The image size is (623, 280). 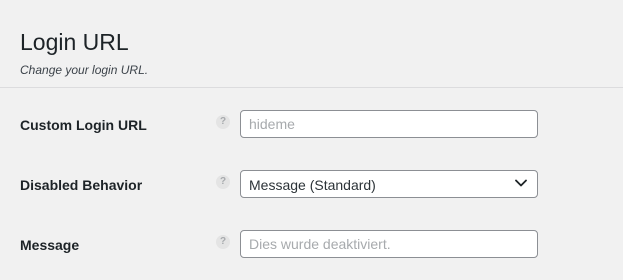 I want to click on message-row: Message ?, so click(x=311, y=245).